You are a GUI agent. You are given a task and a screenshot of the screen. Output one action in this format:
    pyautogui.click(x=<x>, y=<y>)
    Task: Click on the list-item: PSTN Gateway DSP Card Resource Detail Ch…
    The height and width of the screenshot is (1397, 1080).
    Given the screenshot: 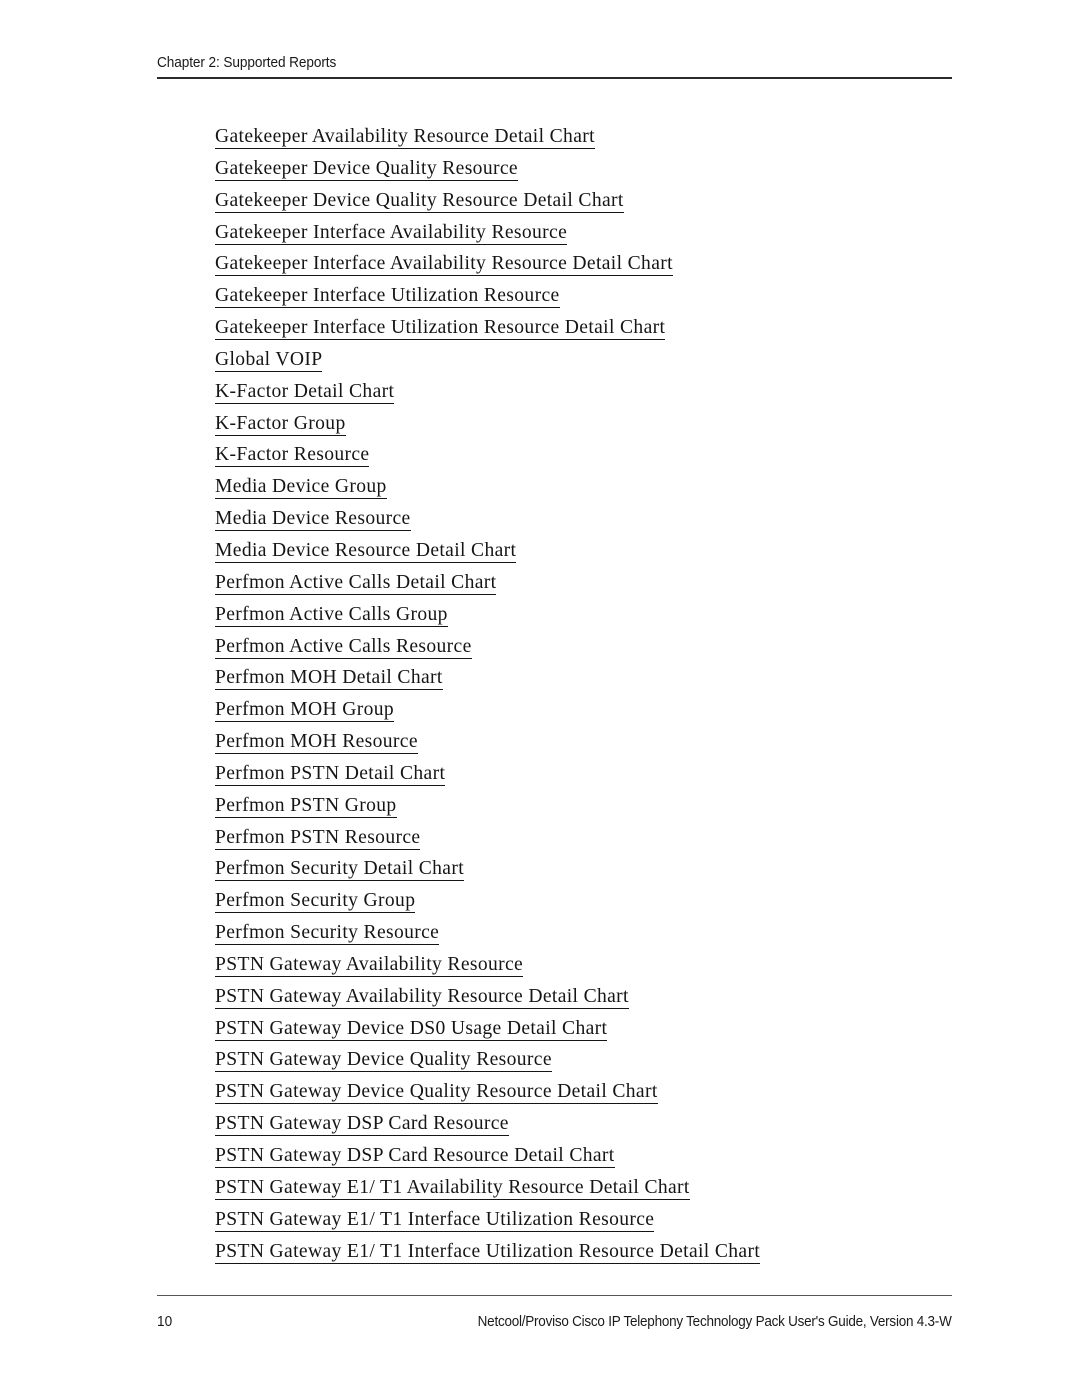 What is the action you would take?
    pyautogui.click(x=585, y=1156)
    